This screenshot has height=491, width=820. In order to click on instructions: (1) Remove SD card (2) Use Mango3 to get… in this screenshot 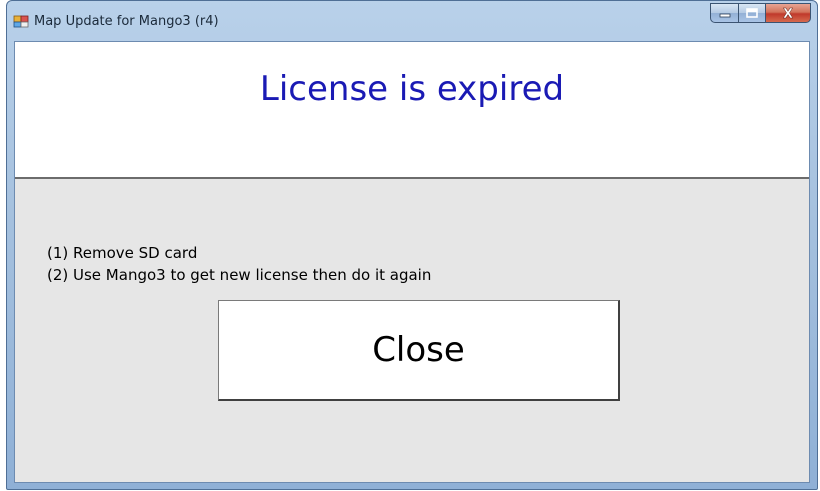, I will do `click(239, 264)`.